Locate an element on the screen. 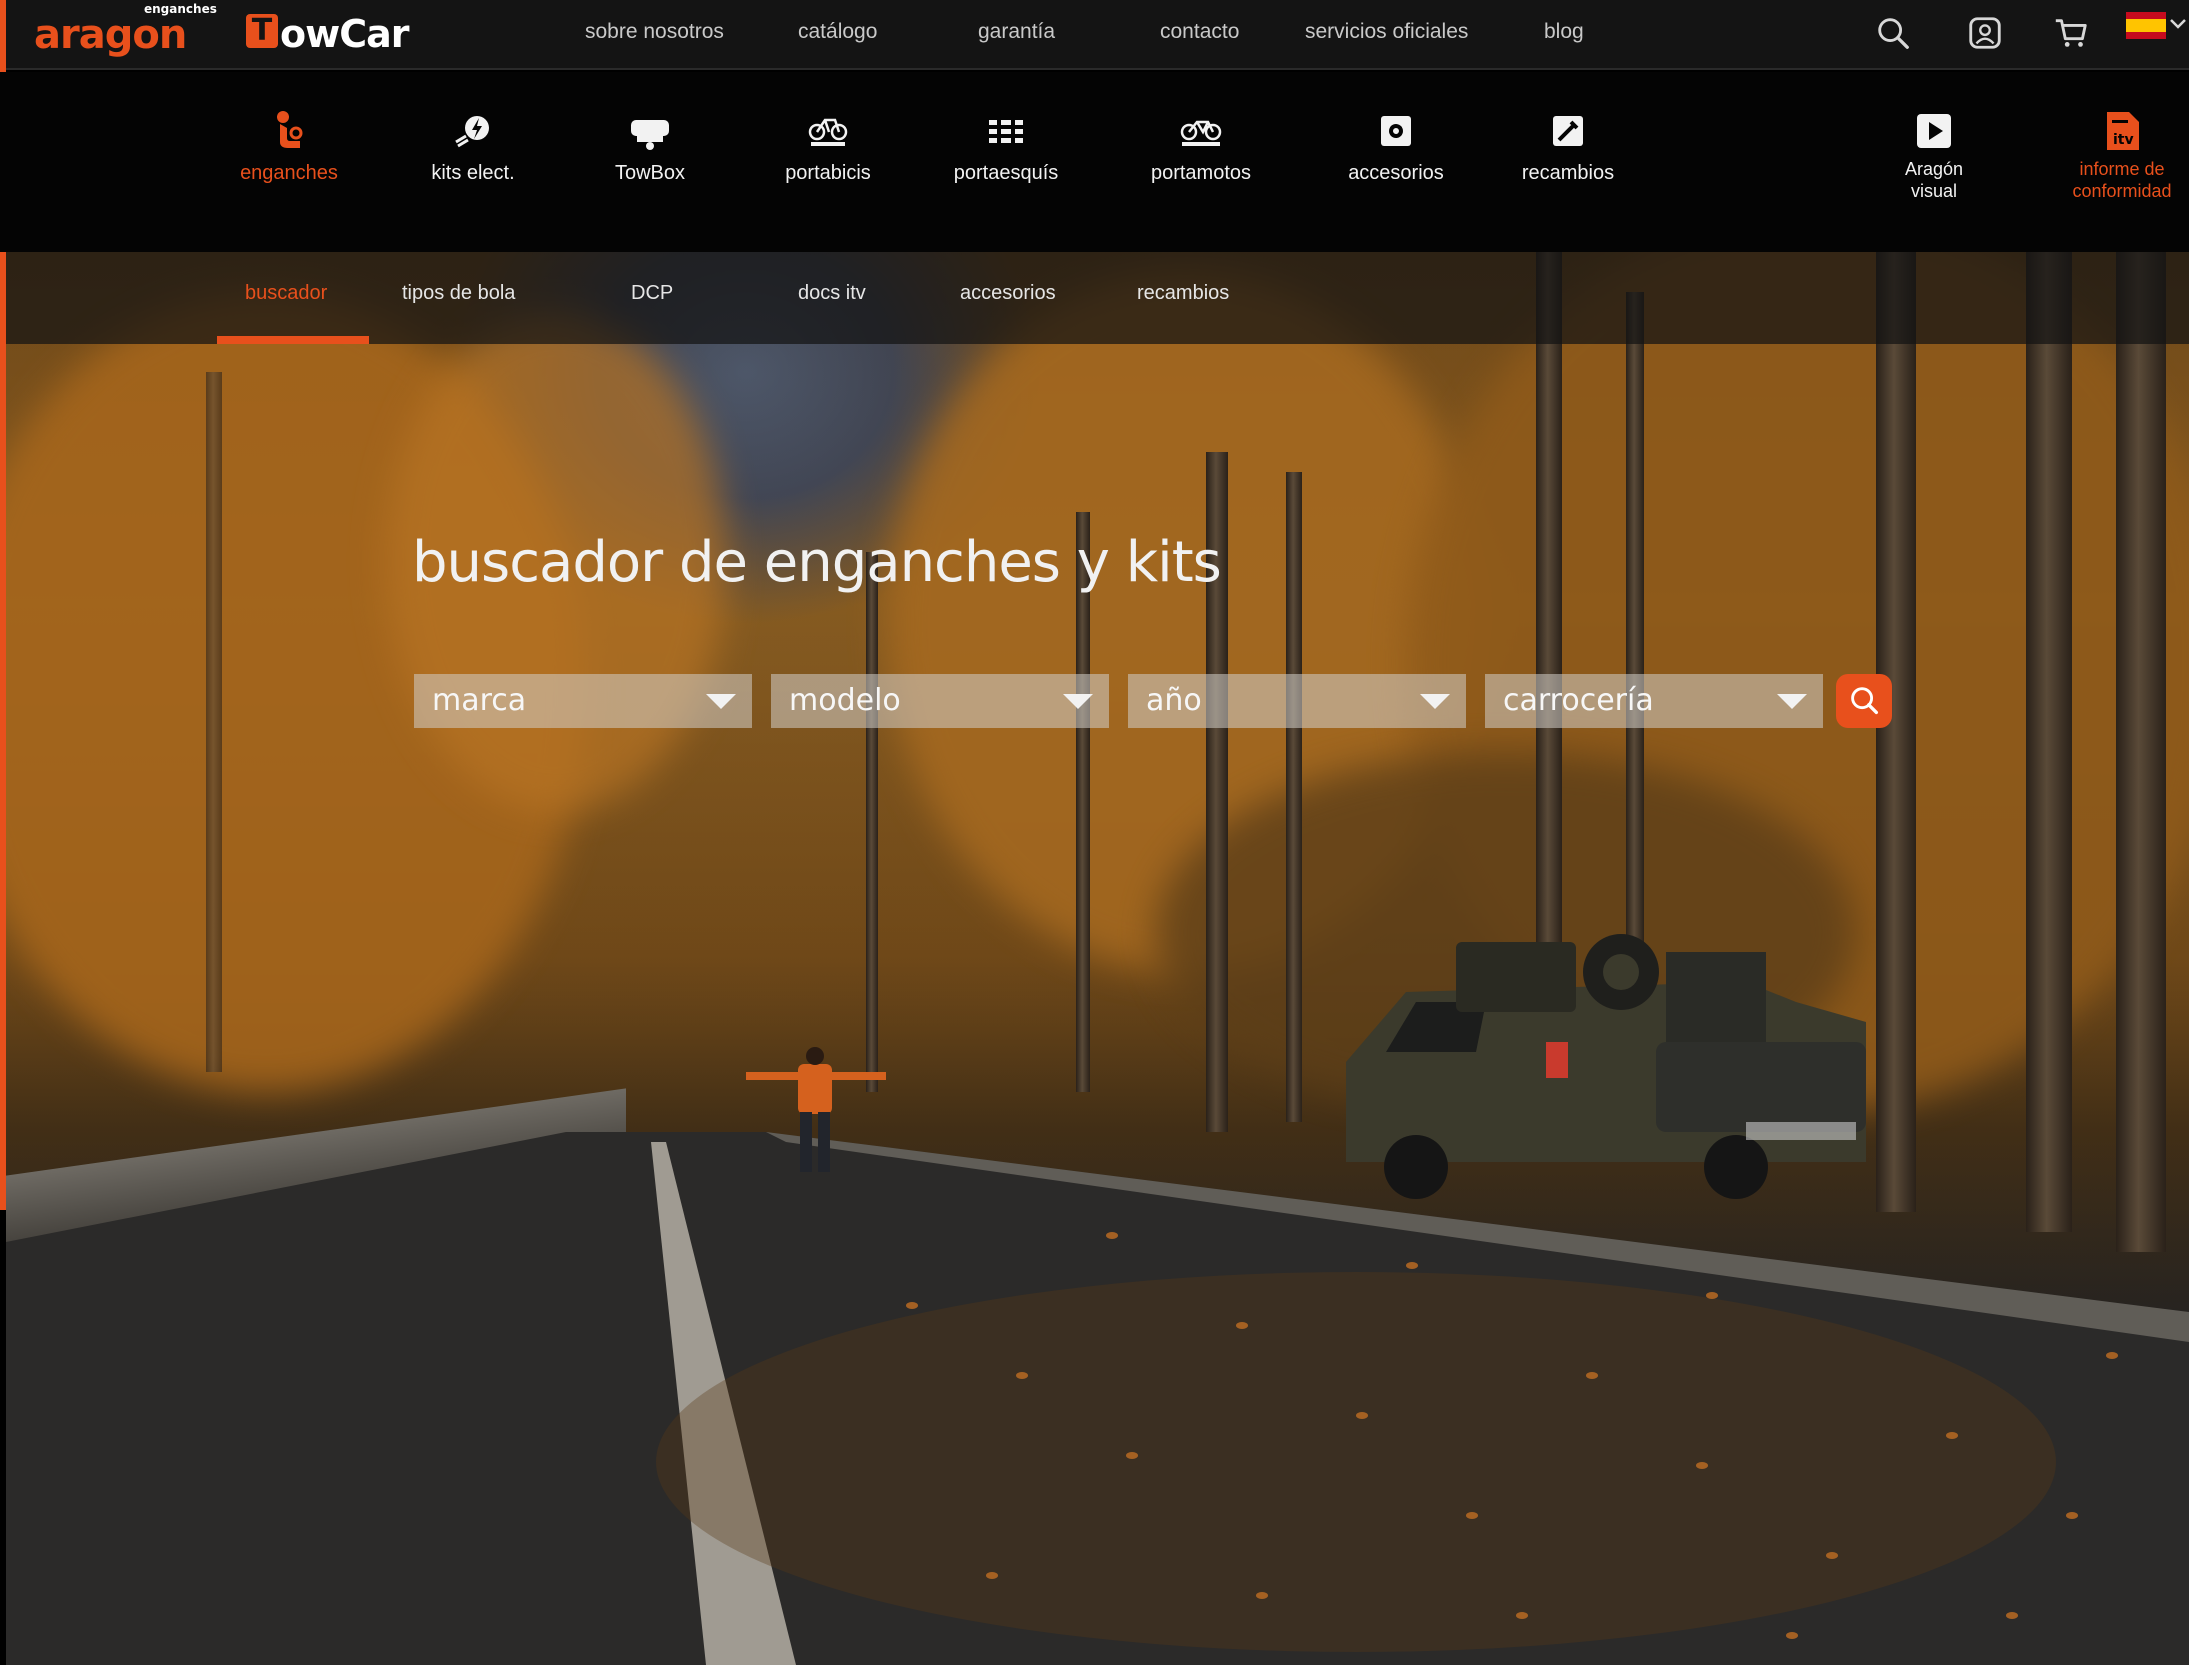  spare-parts-icon is located at coordinates (1568, 131).